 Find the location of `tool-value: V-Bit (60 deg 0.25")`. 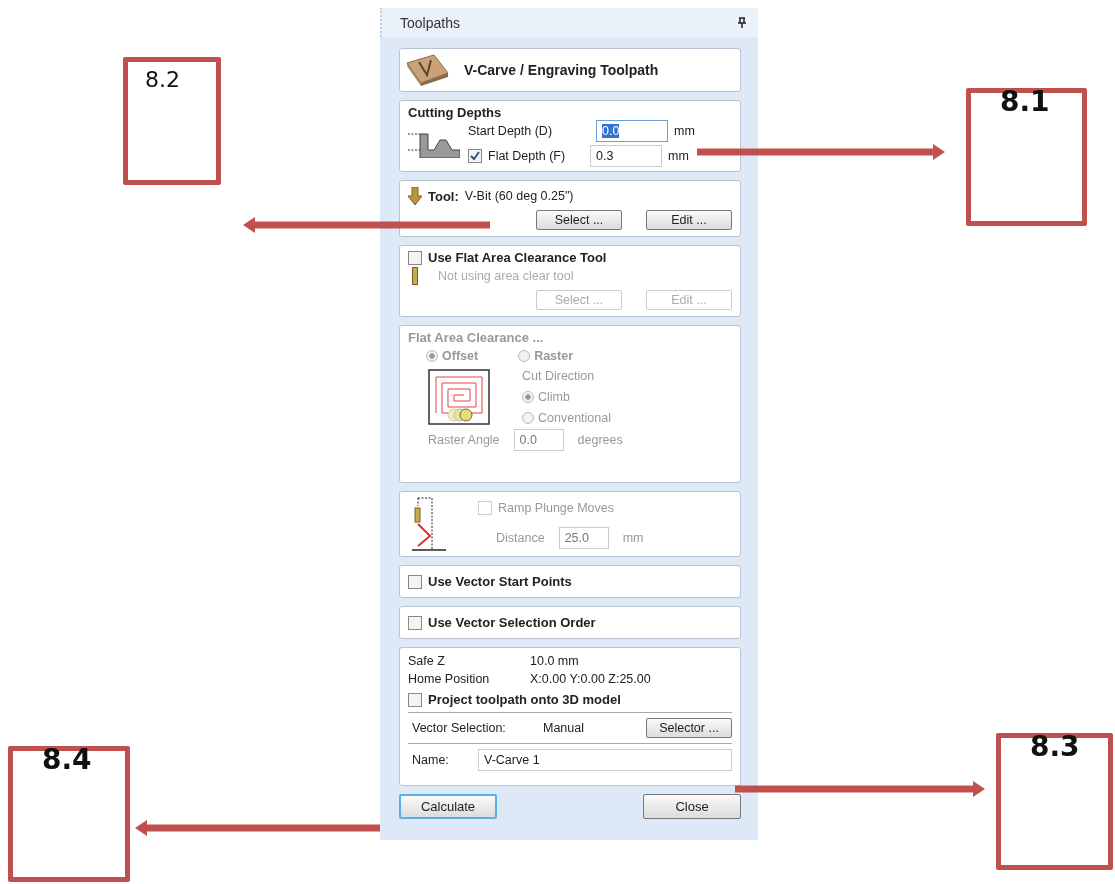

tool-value: V-Bit (60 deg 0.25") is located at coordinates (519, 196).